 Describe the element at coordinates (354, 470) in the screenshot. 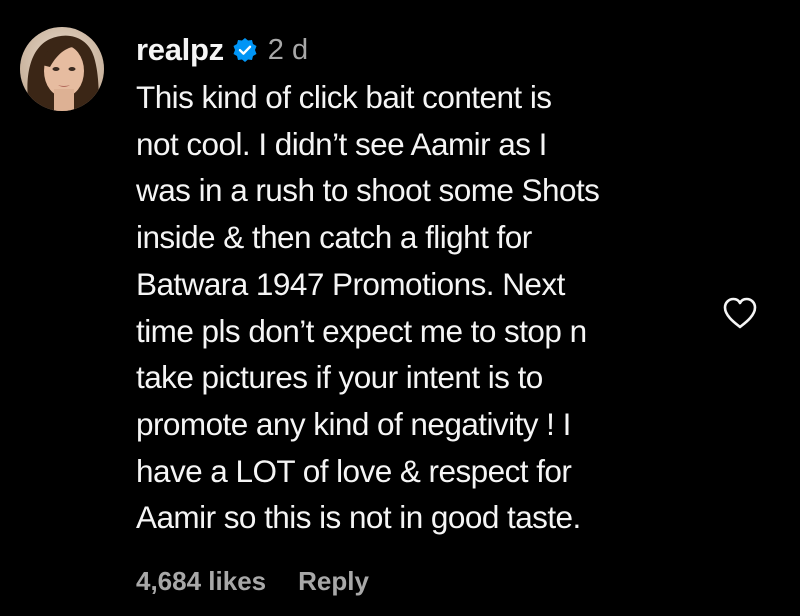

I see `comment-text-line: have a LOT of love & respect for` at that location.